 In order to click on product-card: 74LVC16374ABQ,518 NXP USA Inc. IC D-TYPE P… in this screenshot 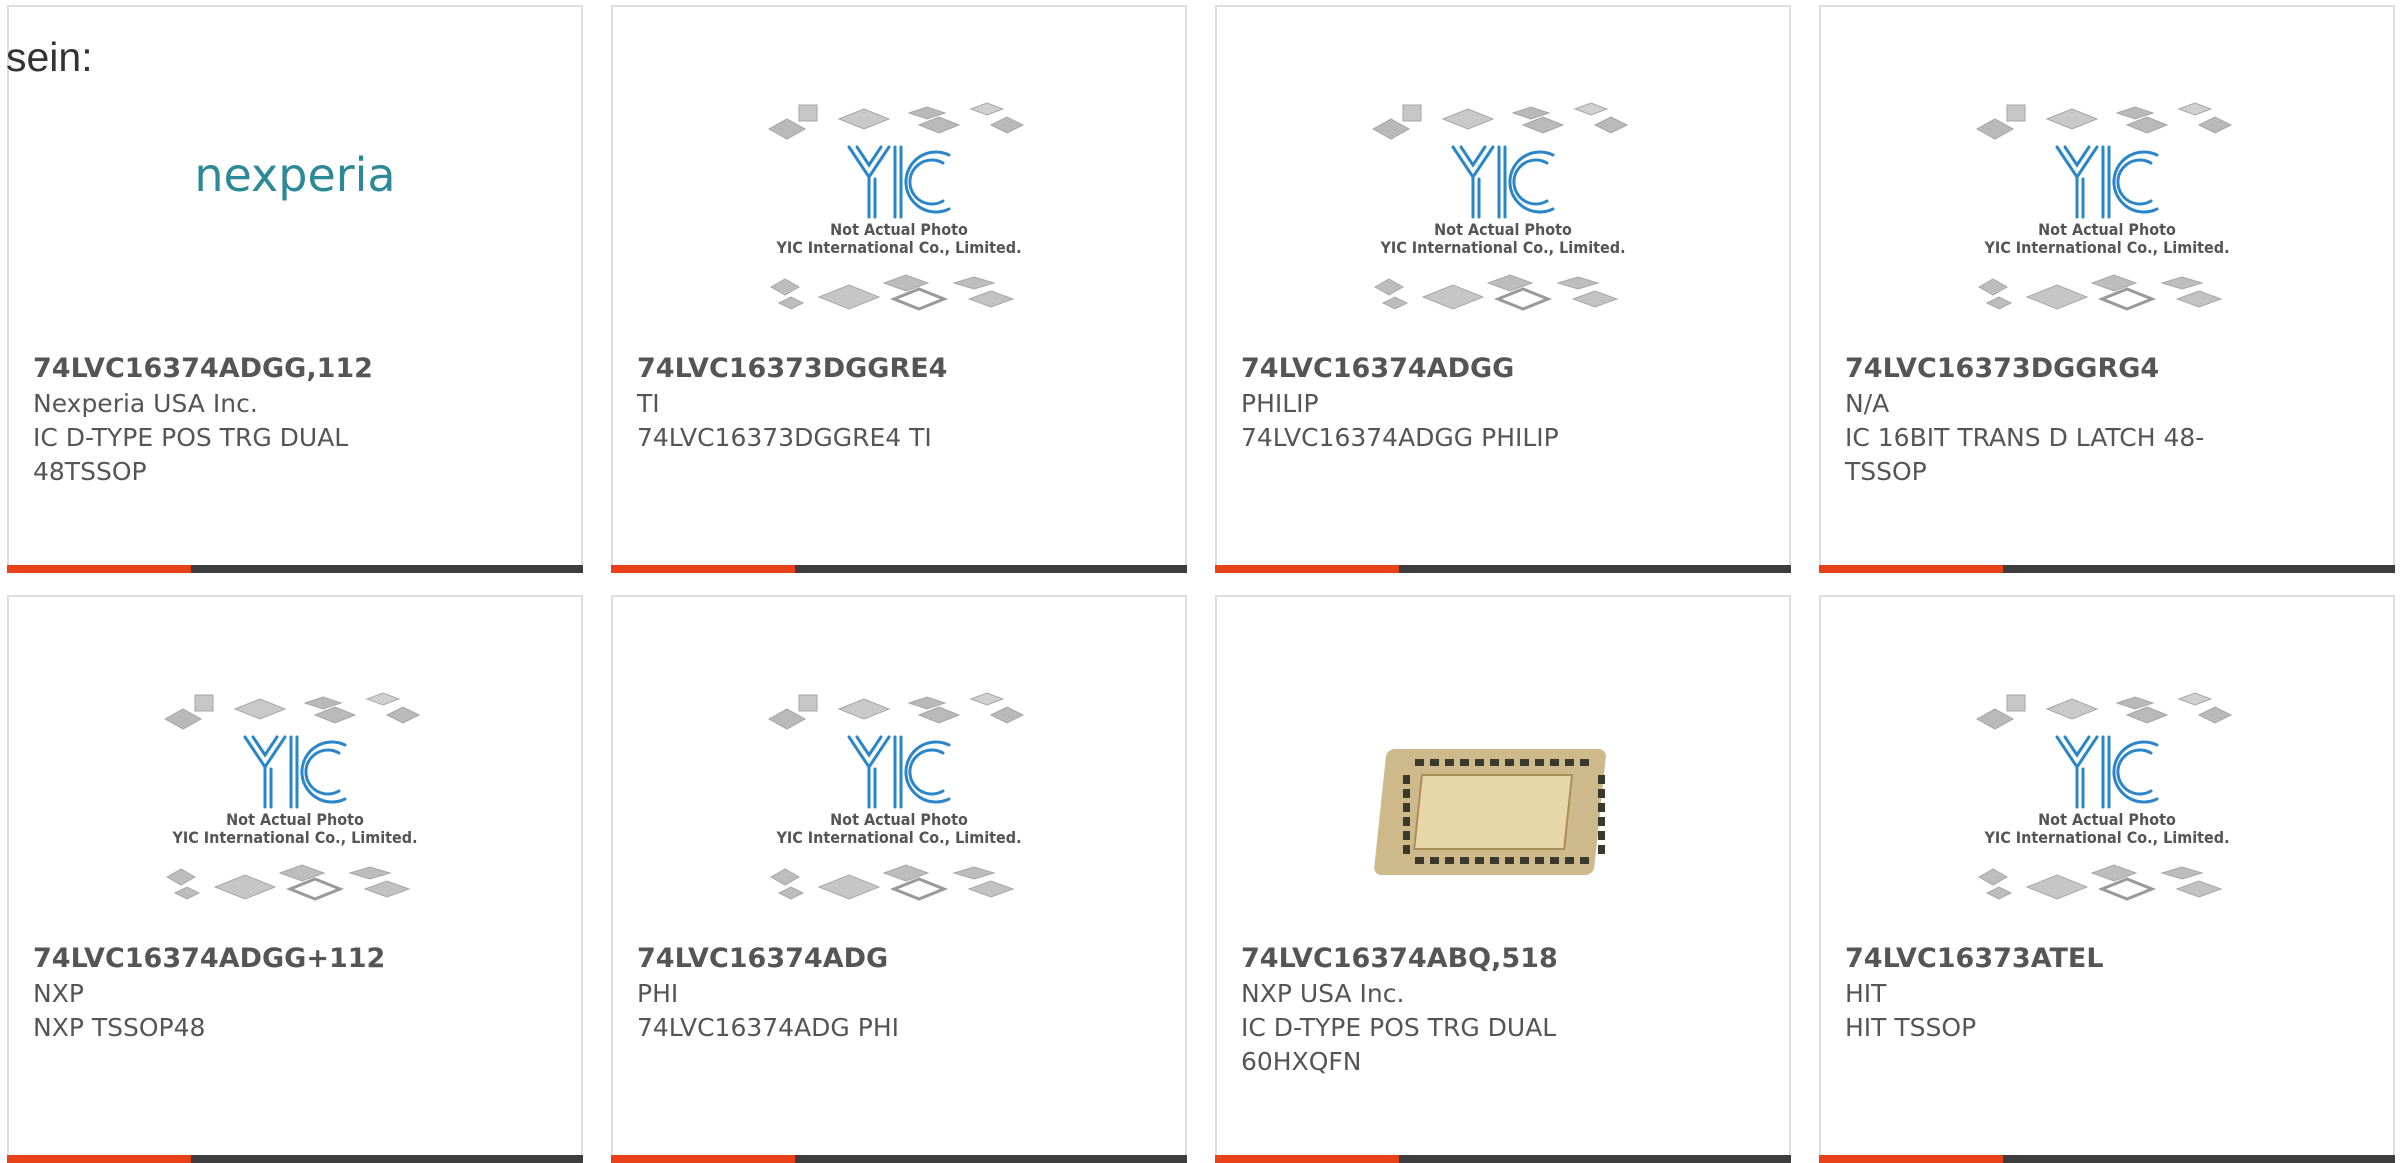, I will do `click(1503, 879)`.